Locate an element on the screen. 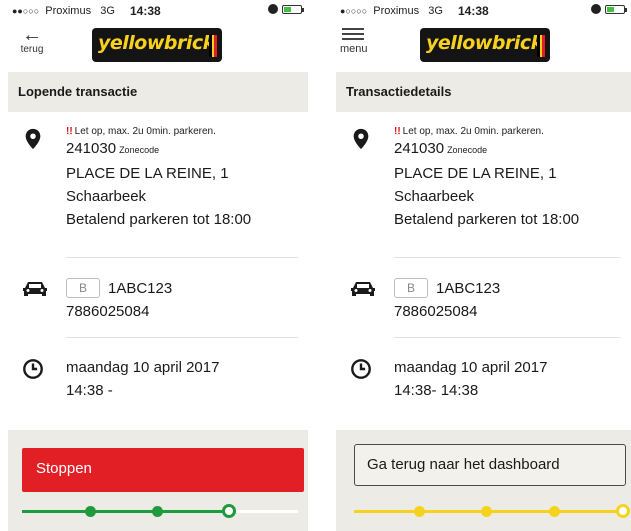 The width and height of the screenshot is (631, 531). back-label: terug is located at coordinates (32, 49).